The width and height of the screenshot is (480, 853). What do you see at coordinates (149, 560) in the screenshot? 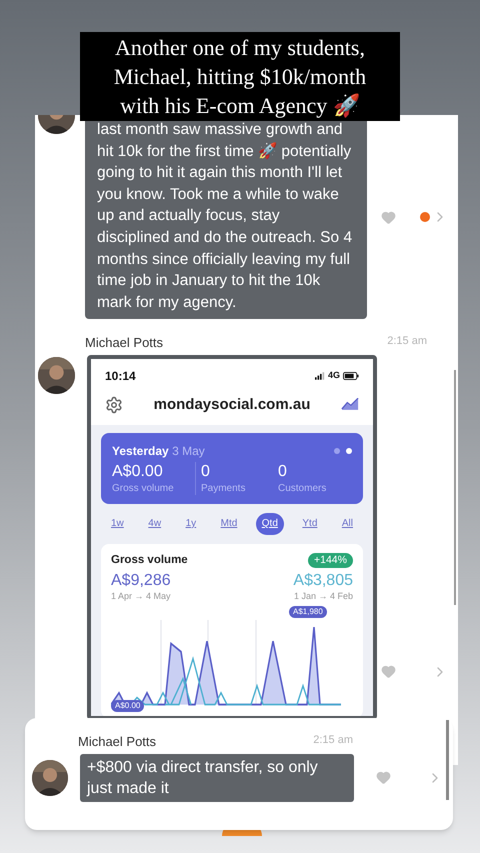
I see `volume-title: Gross volume` at bounding box center [149, 560].